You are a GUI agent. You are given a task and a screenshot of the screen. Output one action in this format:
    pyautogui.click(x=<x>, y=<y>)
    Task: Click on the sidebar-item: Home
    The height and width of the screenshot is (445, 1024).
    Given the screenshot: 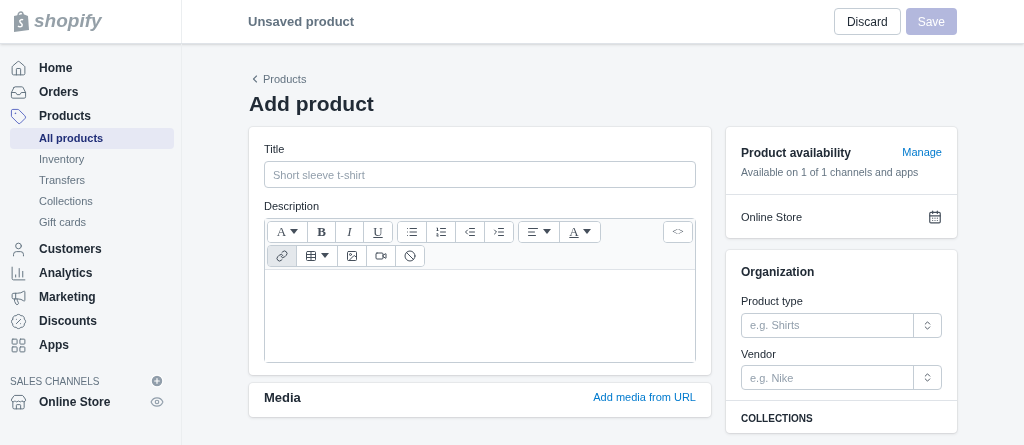 What is the action you would take?
    pyautogui.click(x=92, y=68)
    